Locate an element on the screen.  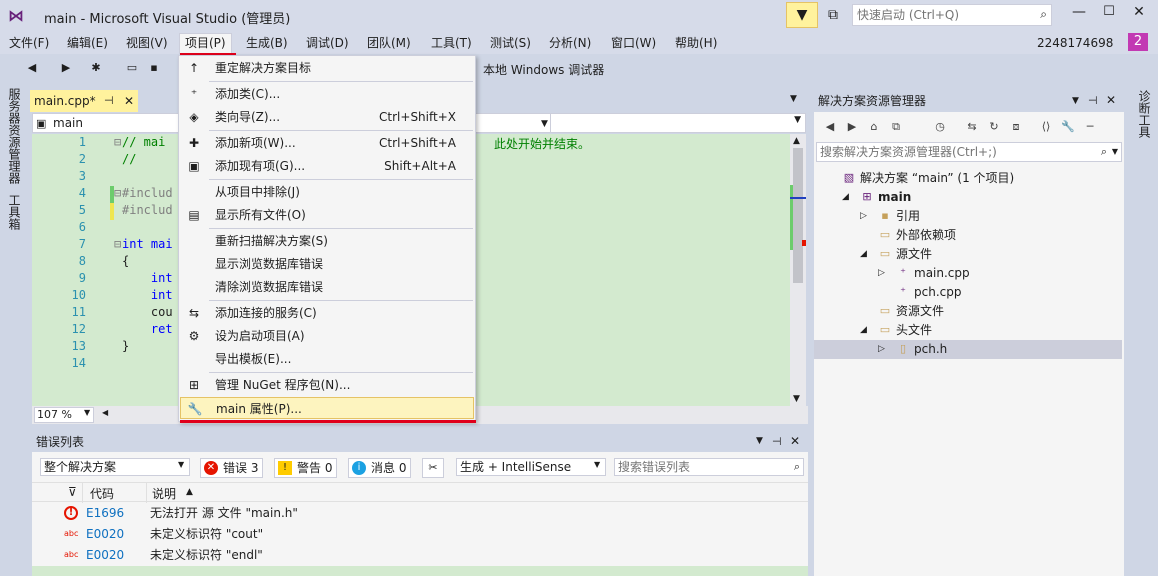
project-menu-item: ✚ 添加新项(W)... Ctrl+Shift+A is located at coordinates (327, 143).